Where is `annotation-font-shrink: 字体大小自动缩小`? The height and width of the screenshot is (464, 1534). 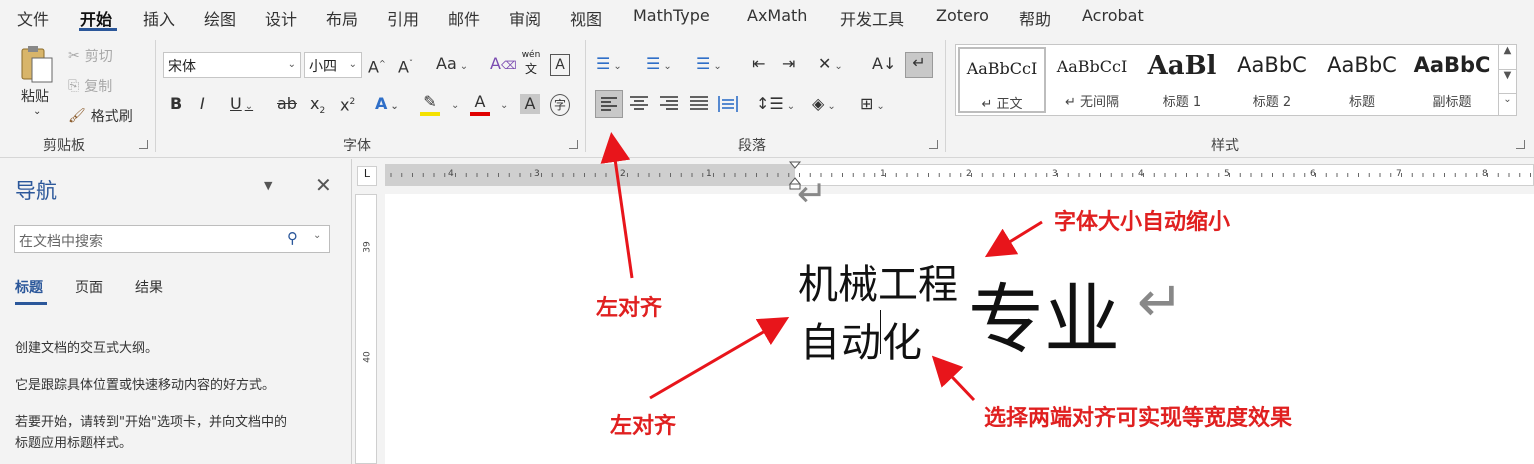 annotation-font-shrink: 字体大小自动缩小 is located at coordinates (1142, 222).